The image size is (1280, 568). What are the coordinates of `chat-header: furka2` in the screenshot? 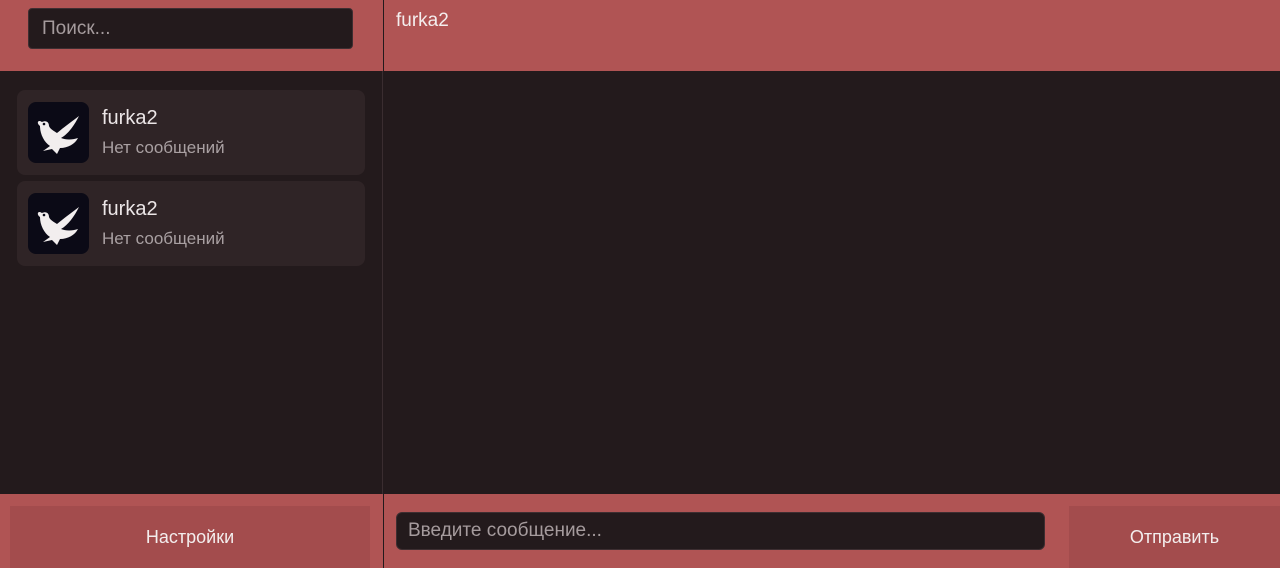 It's located at (832, 35).